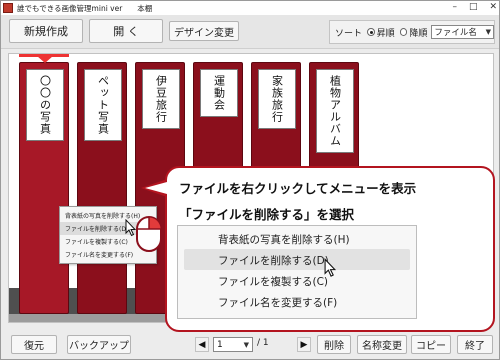 Image resolution: width=500 pixels, height=360 pixels. I want to click on binder-label: 植物アルバム, so click(335, 111).